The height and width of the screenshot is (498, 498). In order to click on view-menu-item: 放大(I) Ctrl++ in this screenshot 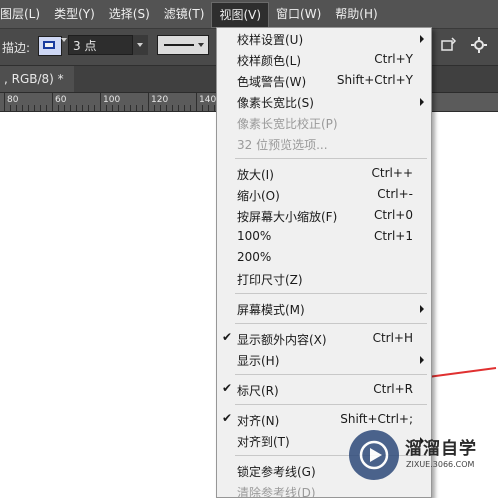, I will do `click(324, 173)`.